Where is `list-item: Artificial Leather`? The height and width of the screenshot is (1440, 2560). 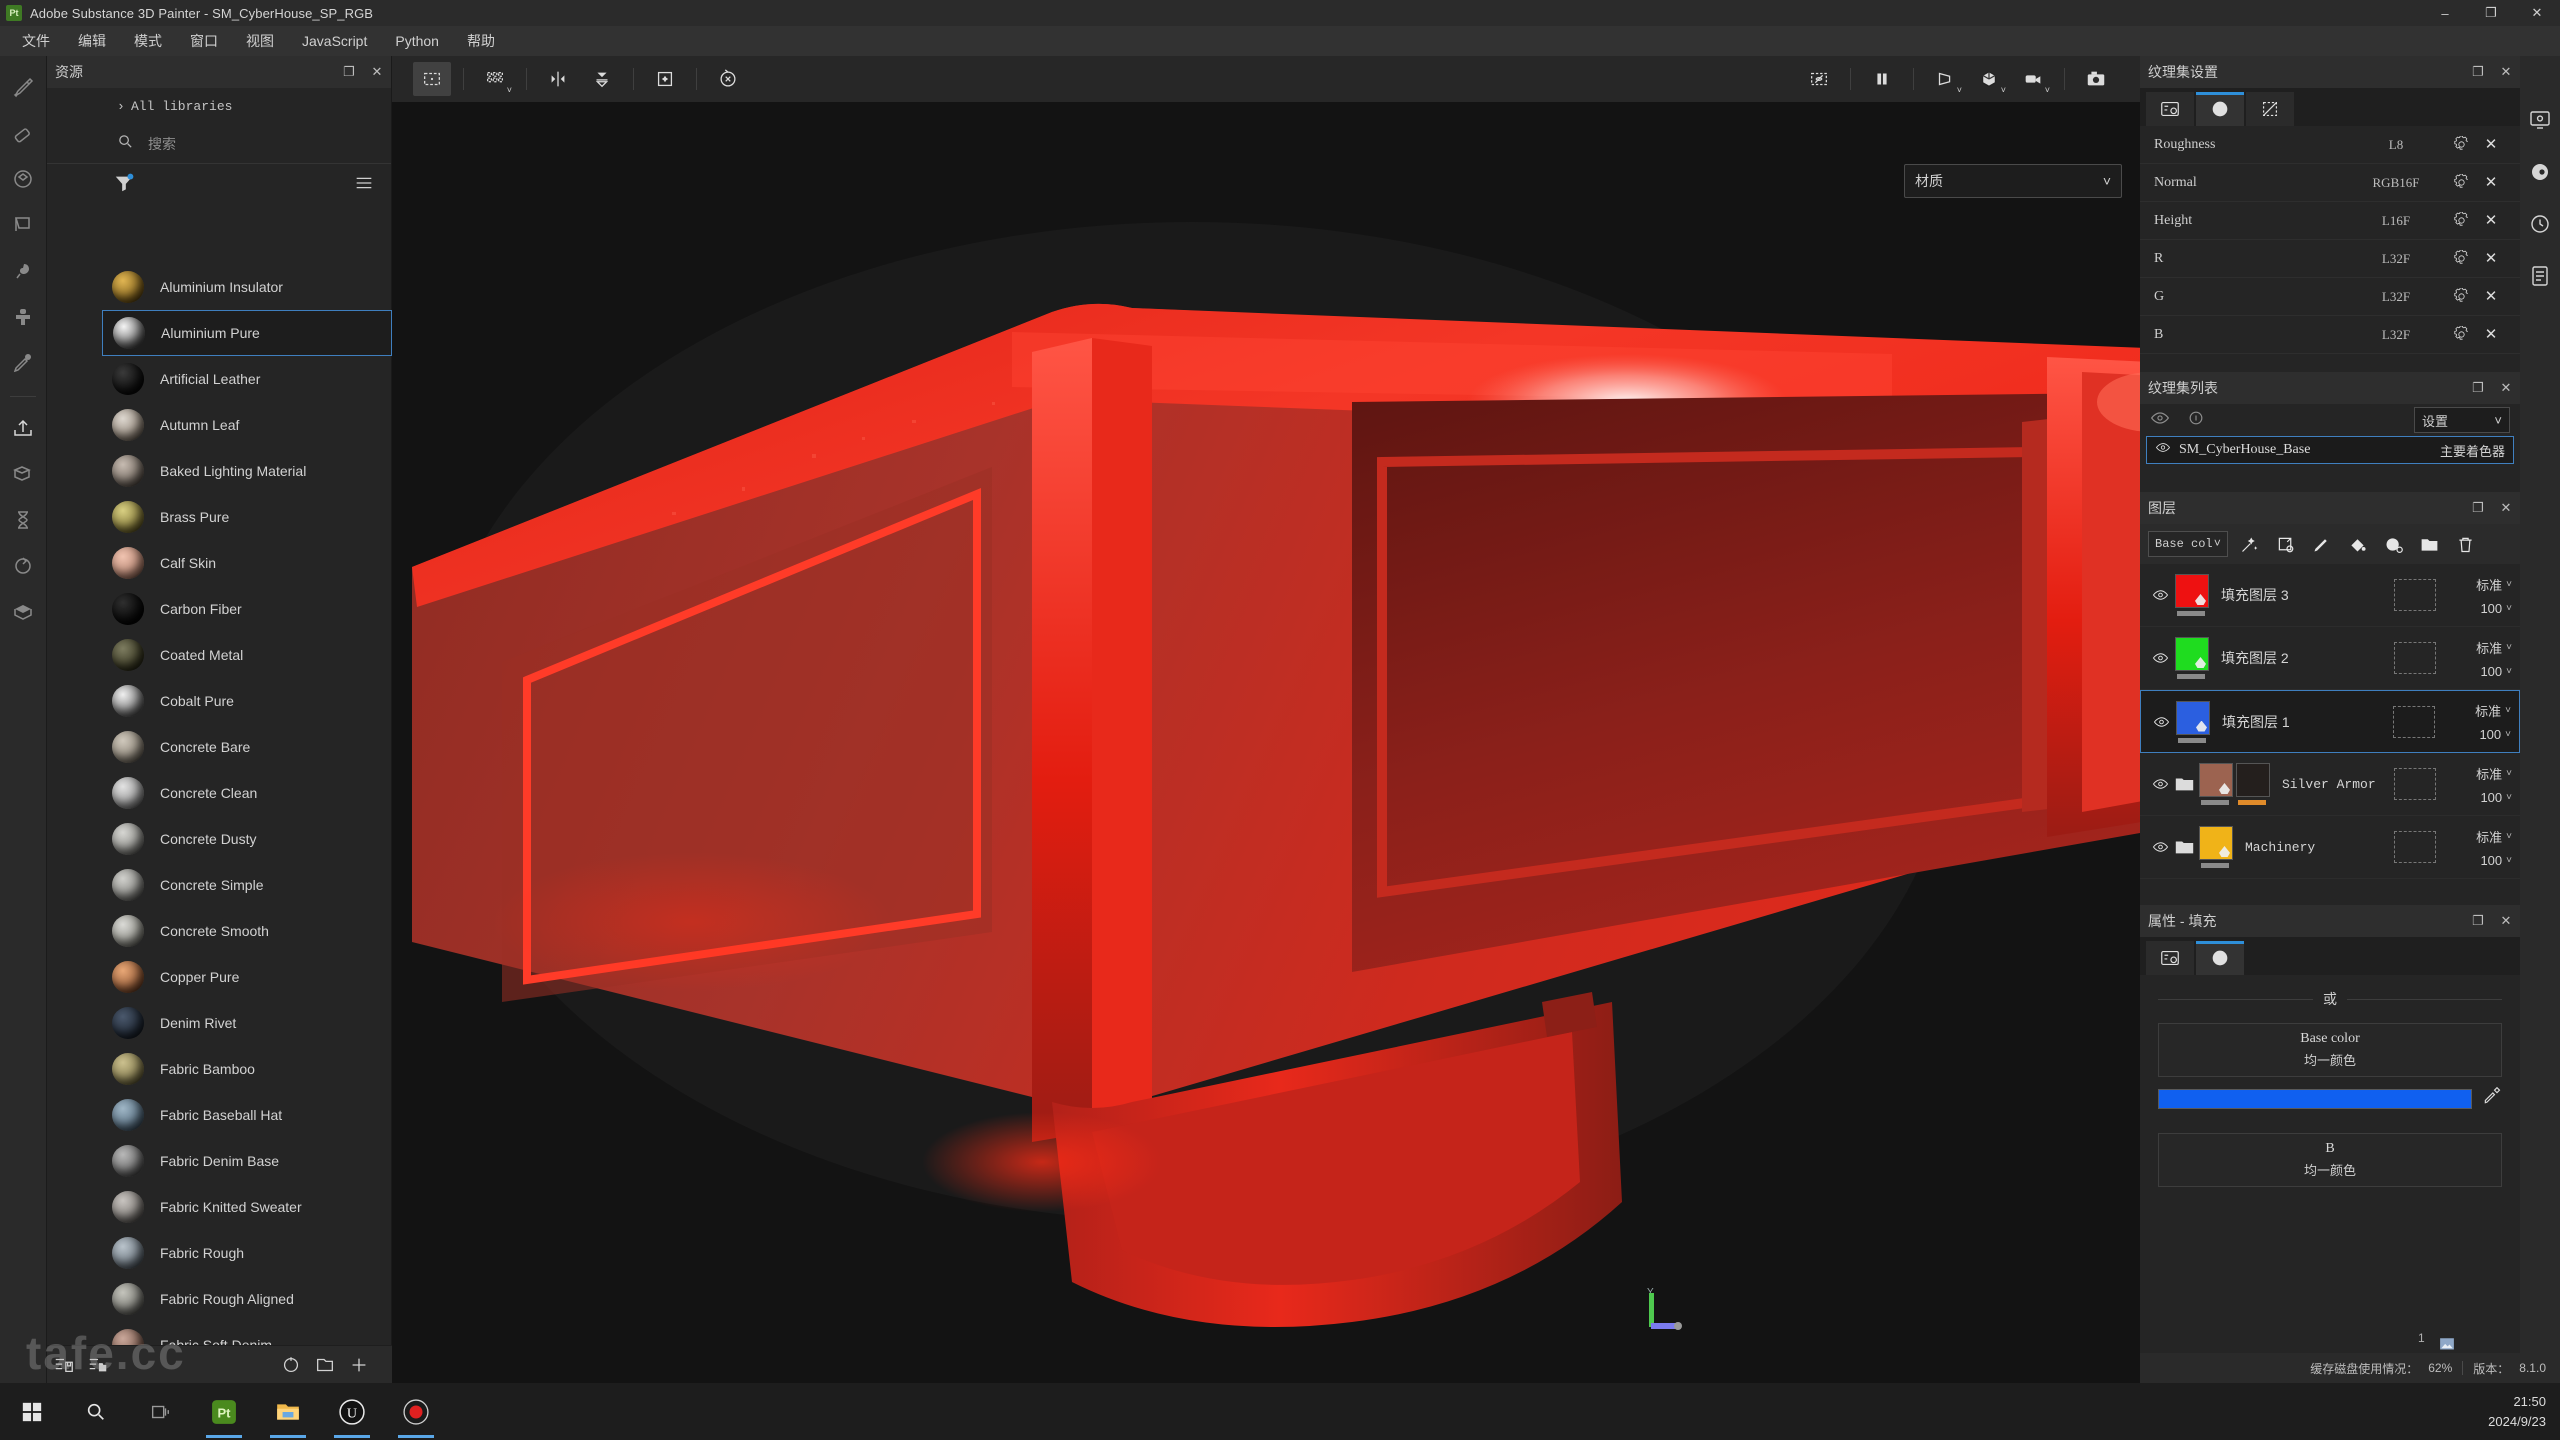 list-item: Artificial Leather is located at coordinates (247, 379).